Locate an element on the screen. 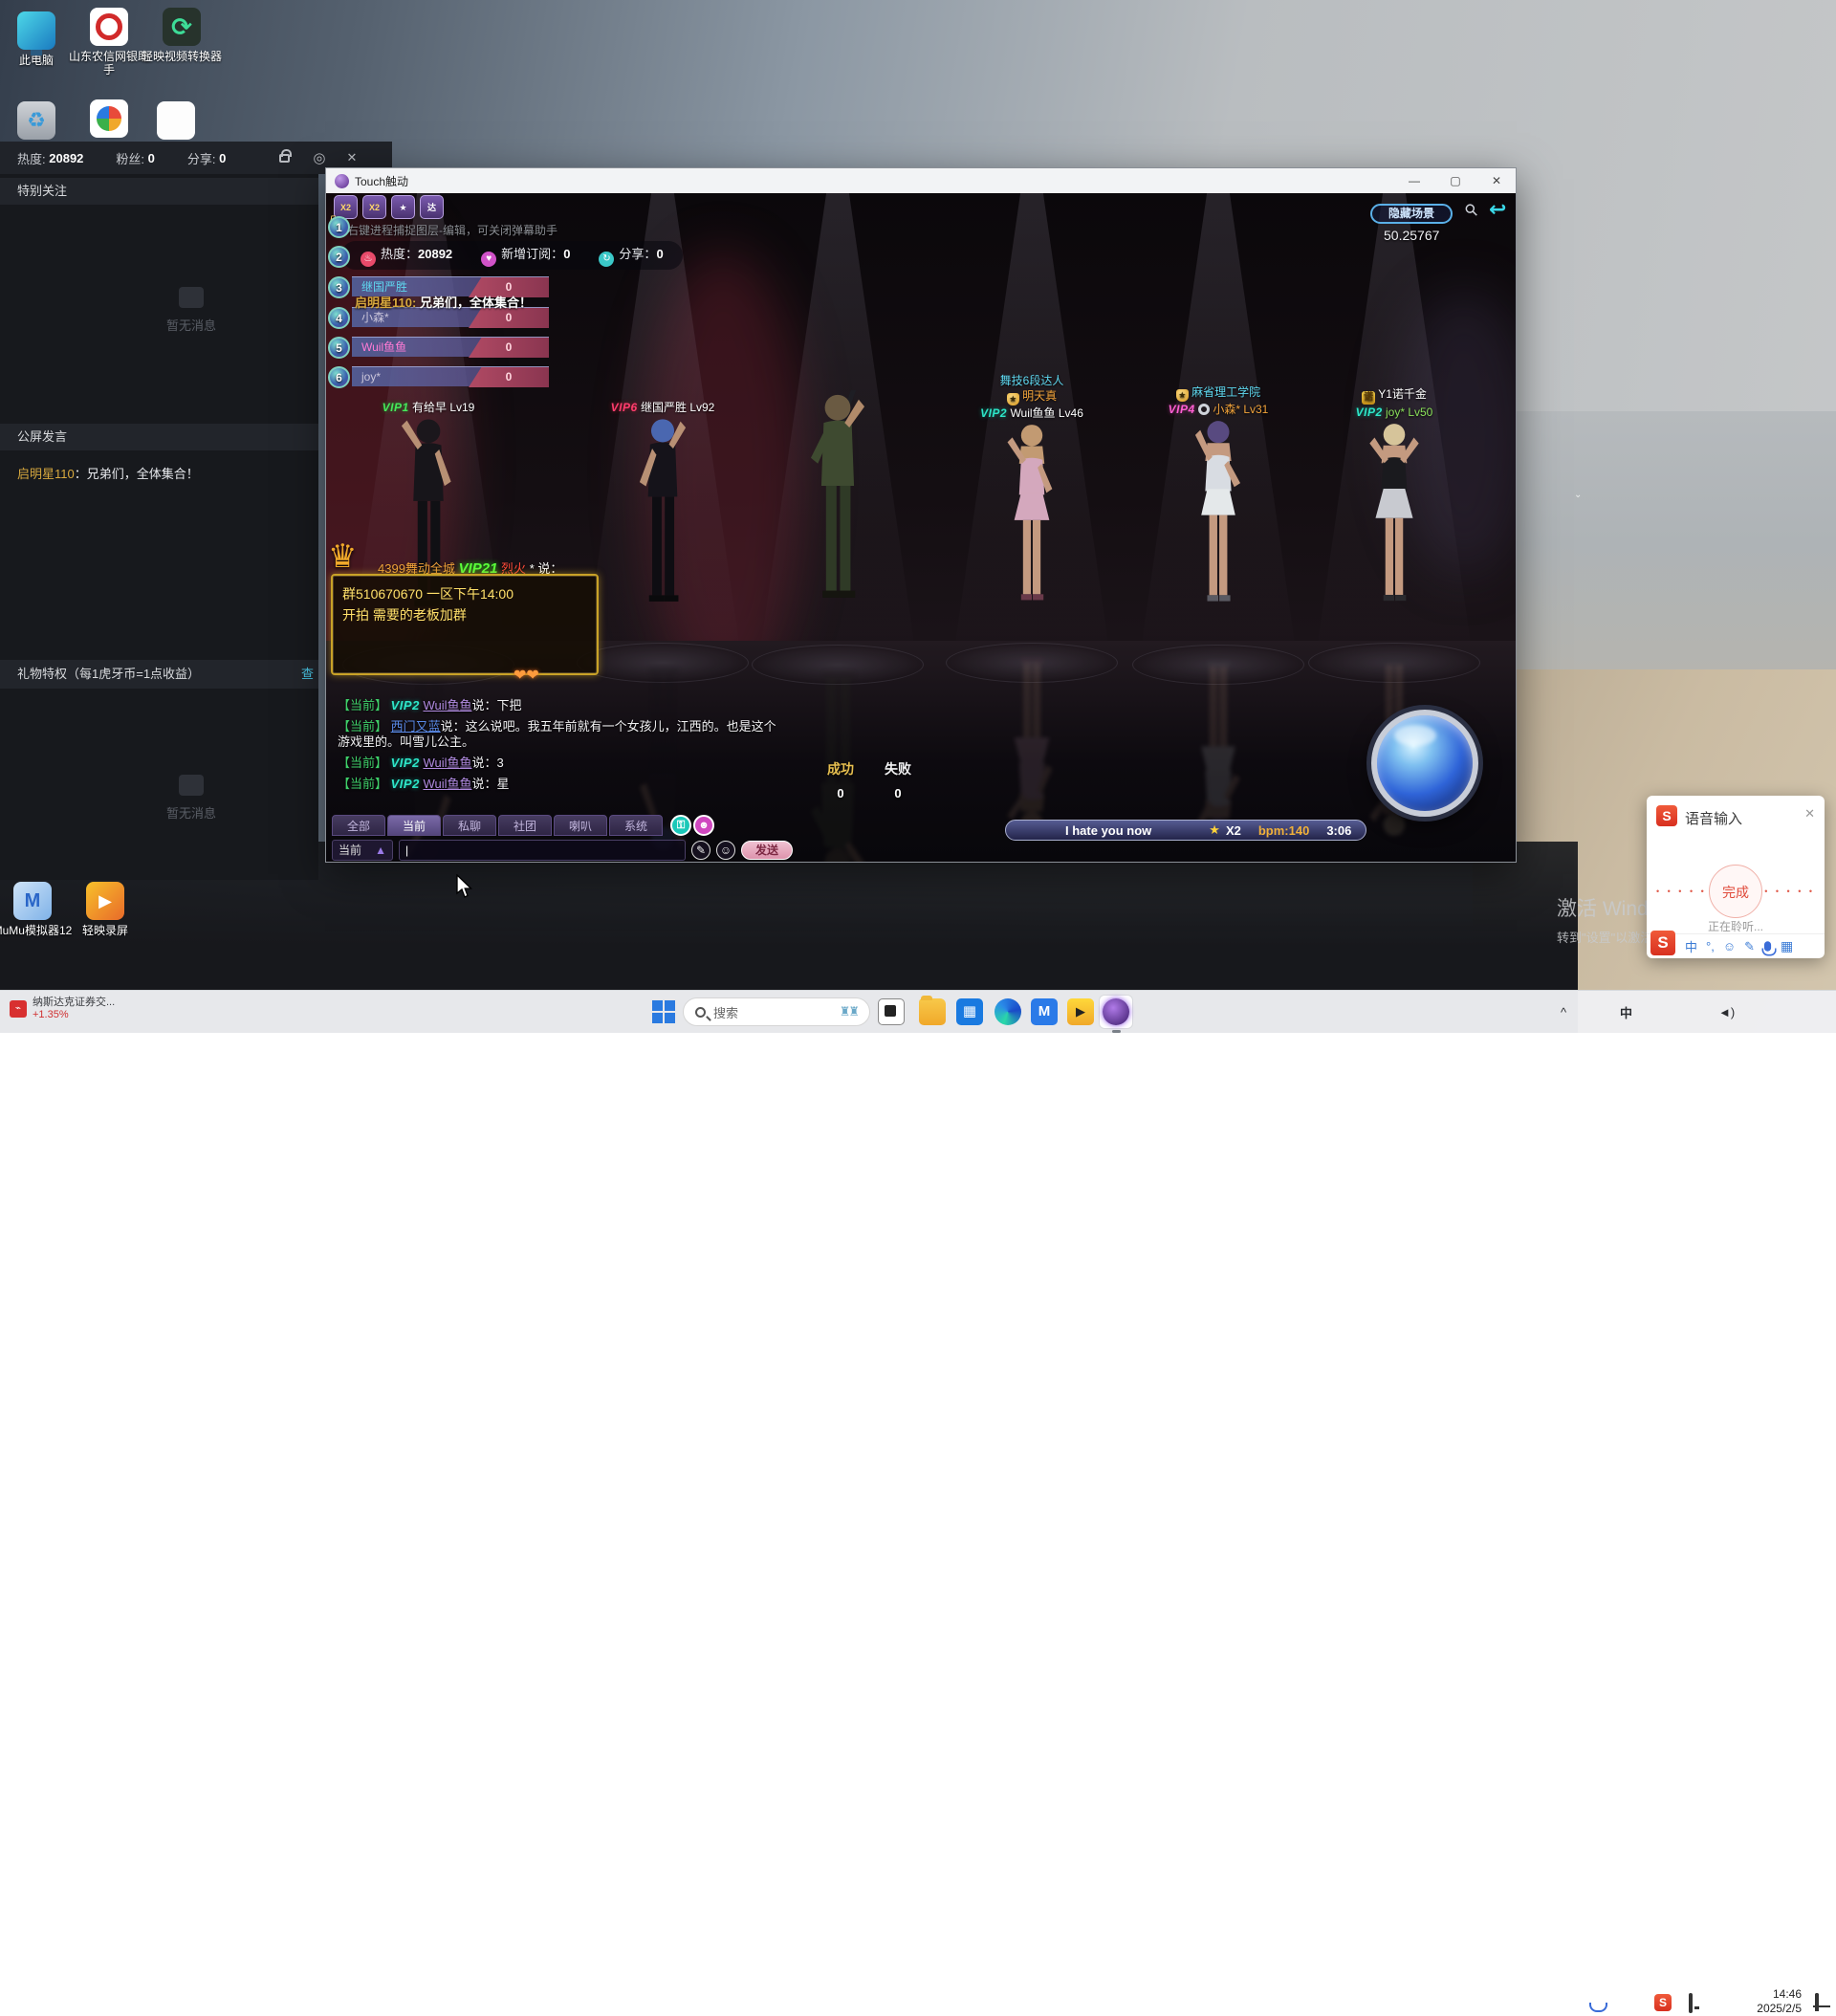 This screenshot has height=2016, width=1836. minimize-button: — is located at coordinates (1414, 180).